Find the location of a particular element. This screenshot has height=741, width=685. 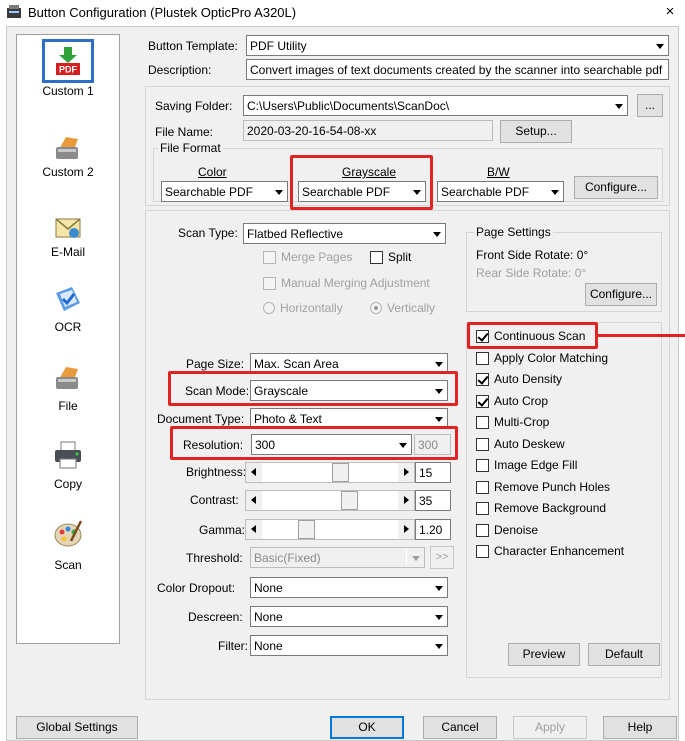

sidebar-item-label: Copy is located at coordinates (67, 484).